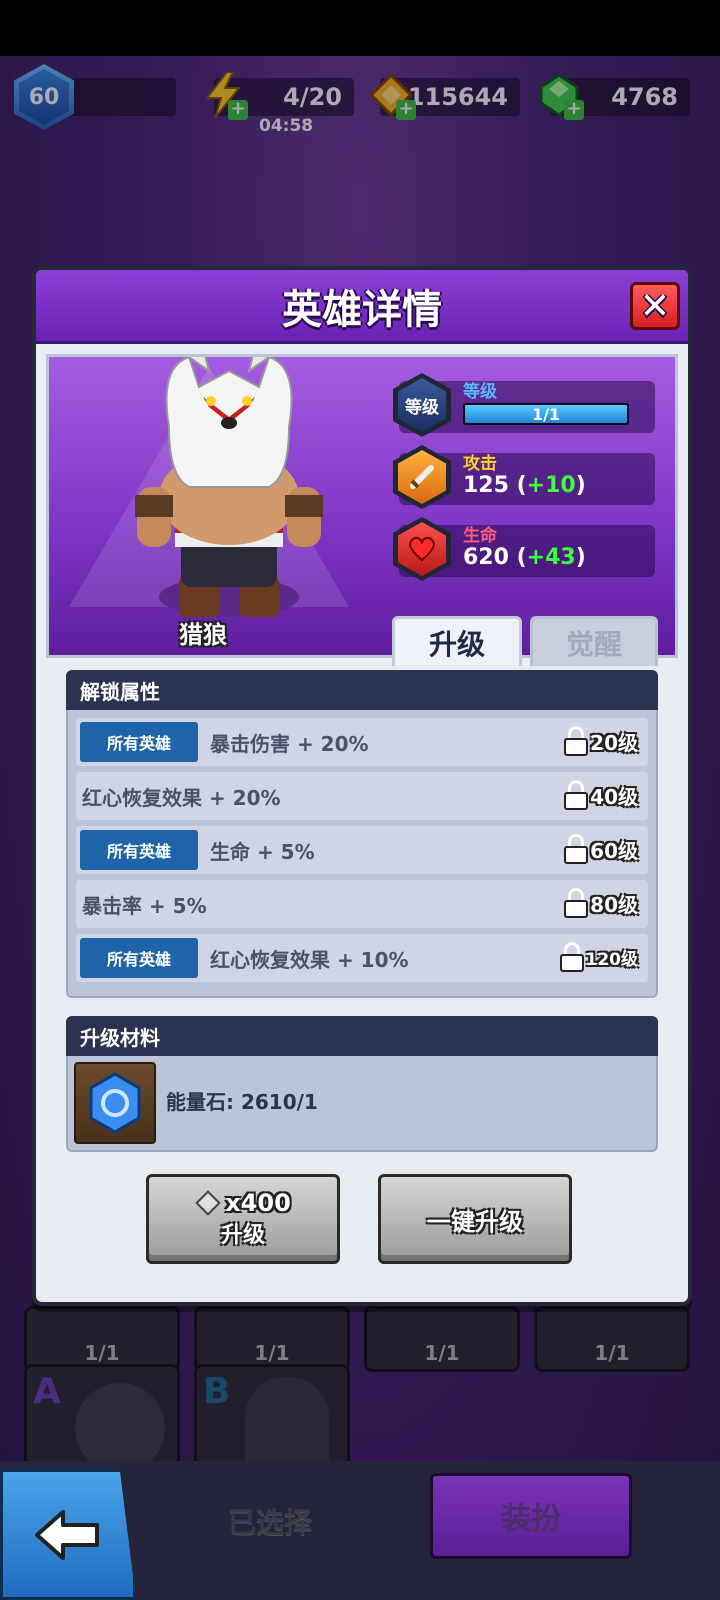 The height and width of the screenshot is (1600, 720). What do you see at coordinates (594, 641) in the screenshot?
I see `tab-awaken: 觉醒` at bounding box center [594, 641].